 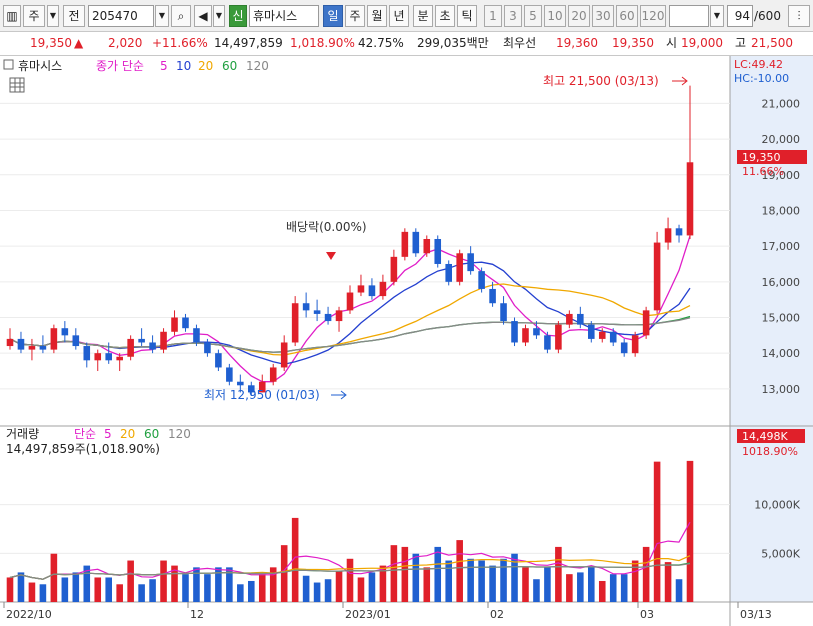 What do you see at coordinates (381, 43) in the screenshot?
I see `turnover-rate: 42.75%` at bounding box center [381, 43].